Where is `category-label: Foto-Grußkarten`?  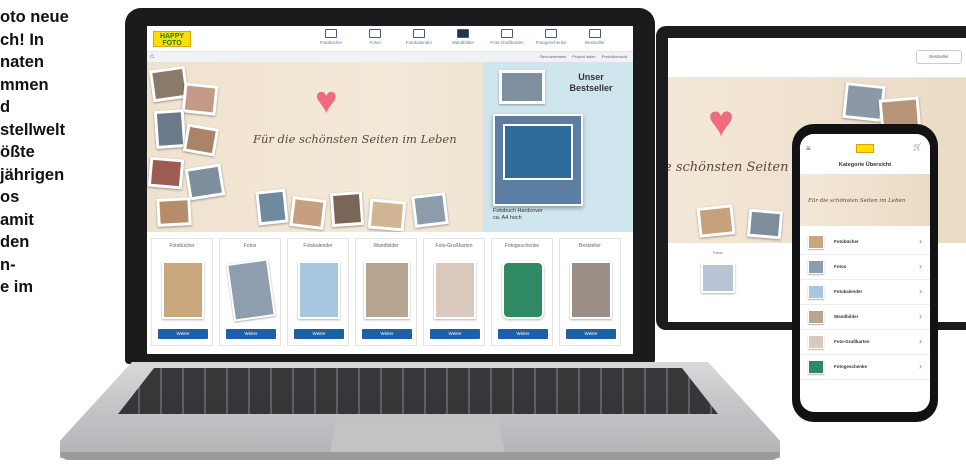 category-label: Foto-Grußkarten is located at coordinates (454, 246).